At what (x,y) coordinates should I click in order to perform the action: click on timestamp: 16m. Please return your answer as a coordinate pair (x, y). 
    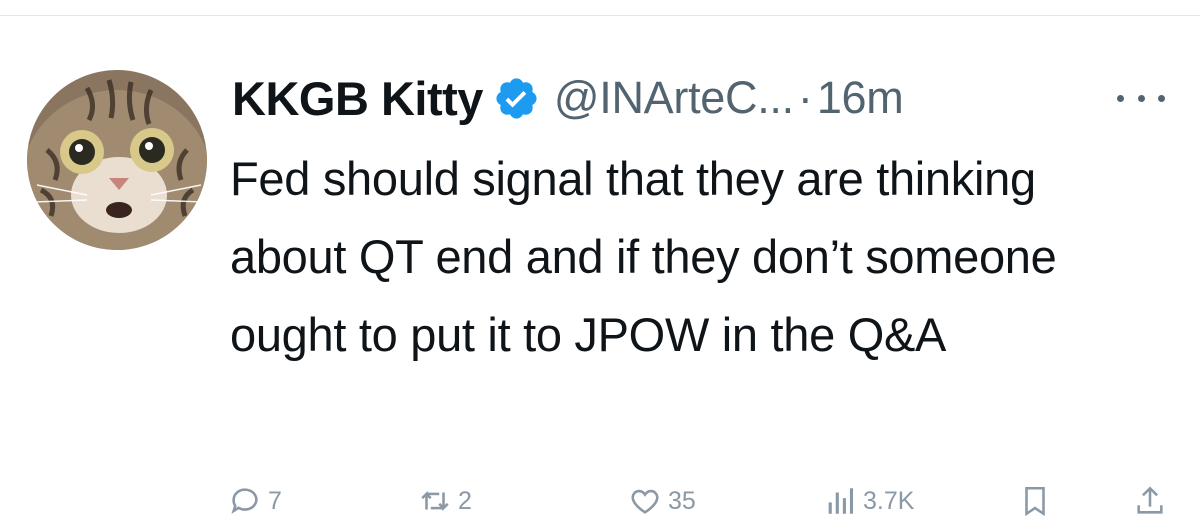
    Looking at the image, I should click on (860, 98).